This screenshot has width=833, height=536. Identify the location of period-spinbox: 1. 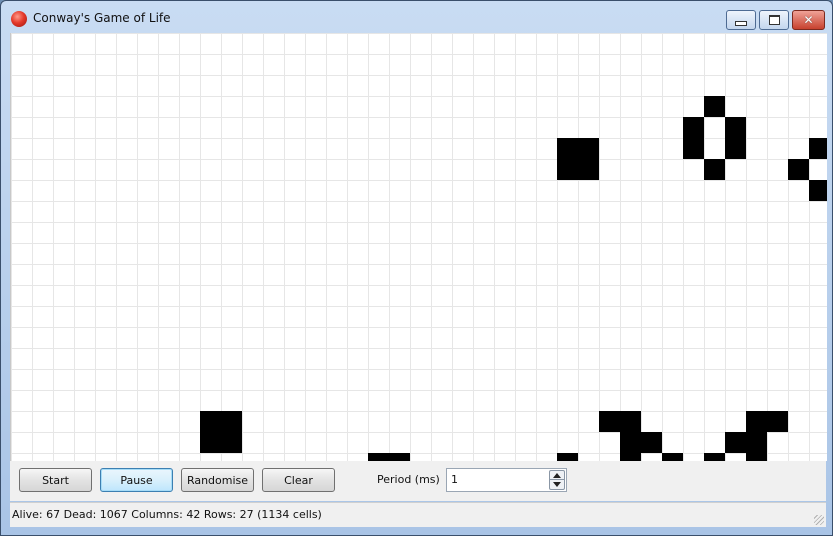
(506, 480).